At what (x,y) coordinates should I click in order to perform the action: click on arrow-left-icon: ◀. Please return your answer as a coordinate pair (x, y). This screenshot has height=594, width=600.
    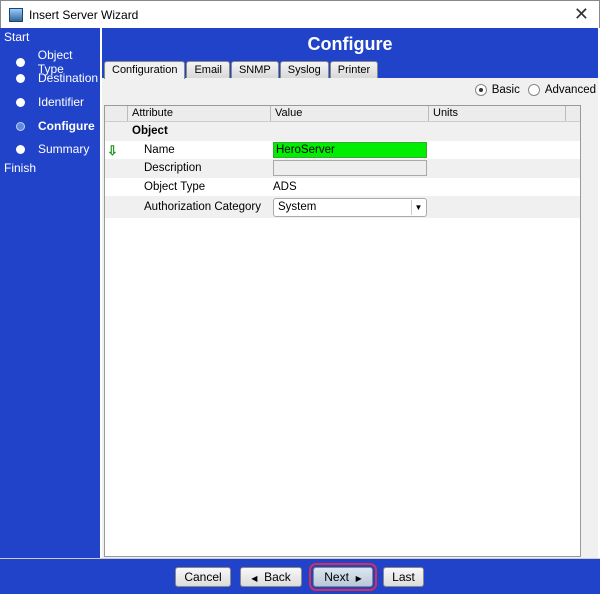
    Looking at the image, I should click on (254, 578).